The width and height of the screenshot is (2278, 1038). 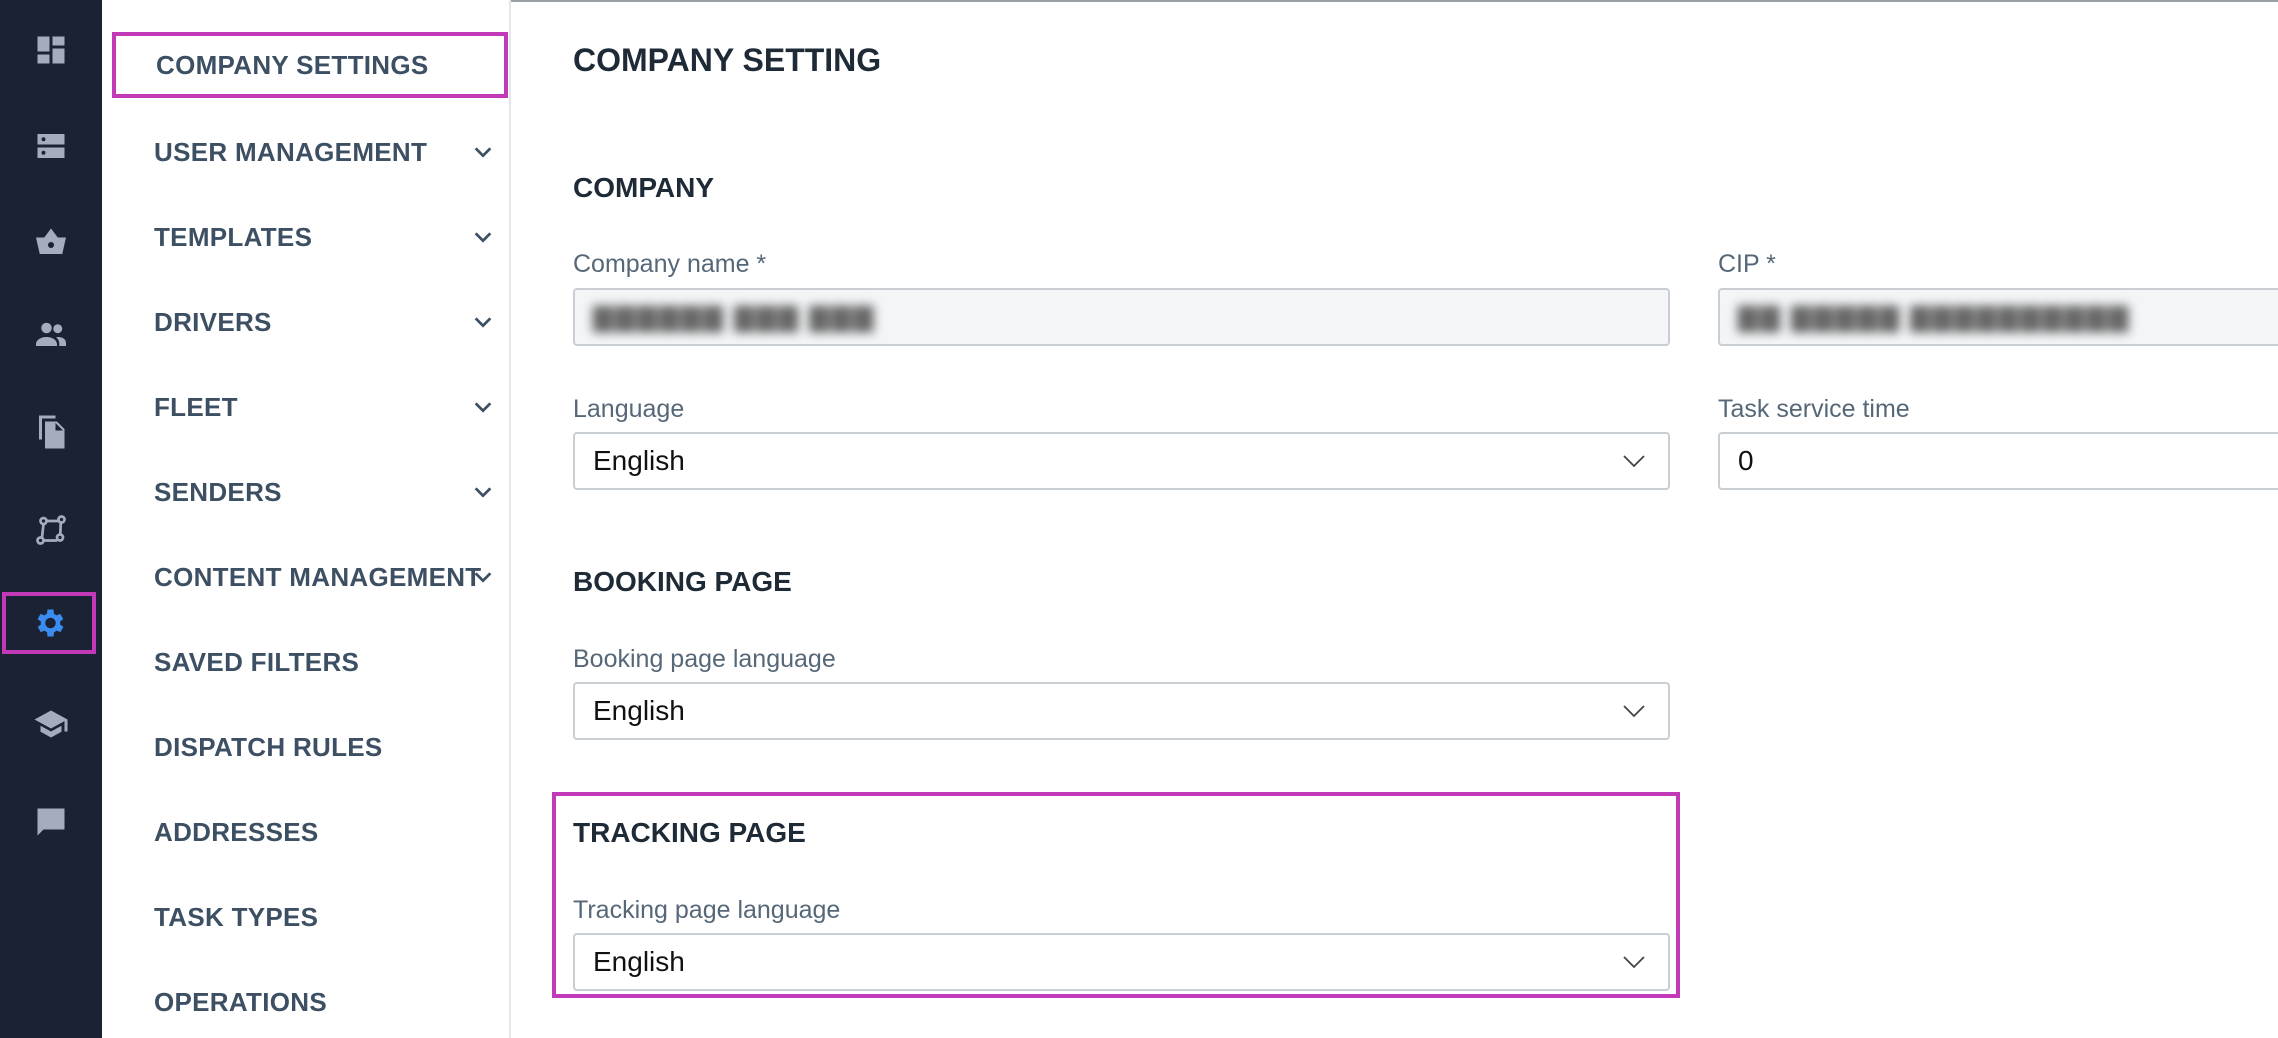 I want to click on sidebar-item-content-management: CONTENT MANAGEMENT, so click(x=324, y=577).